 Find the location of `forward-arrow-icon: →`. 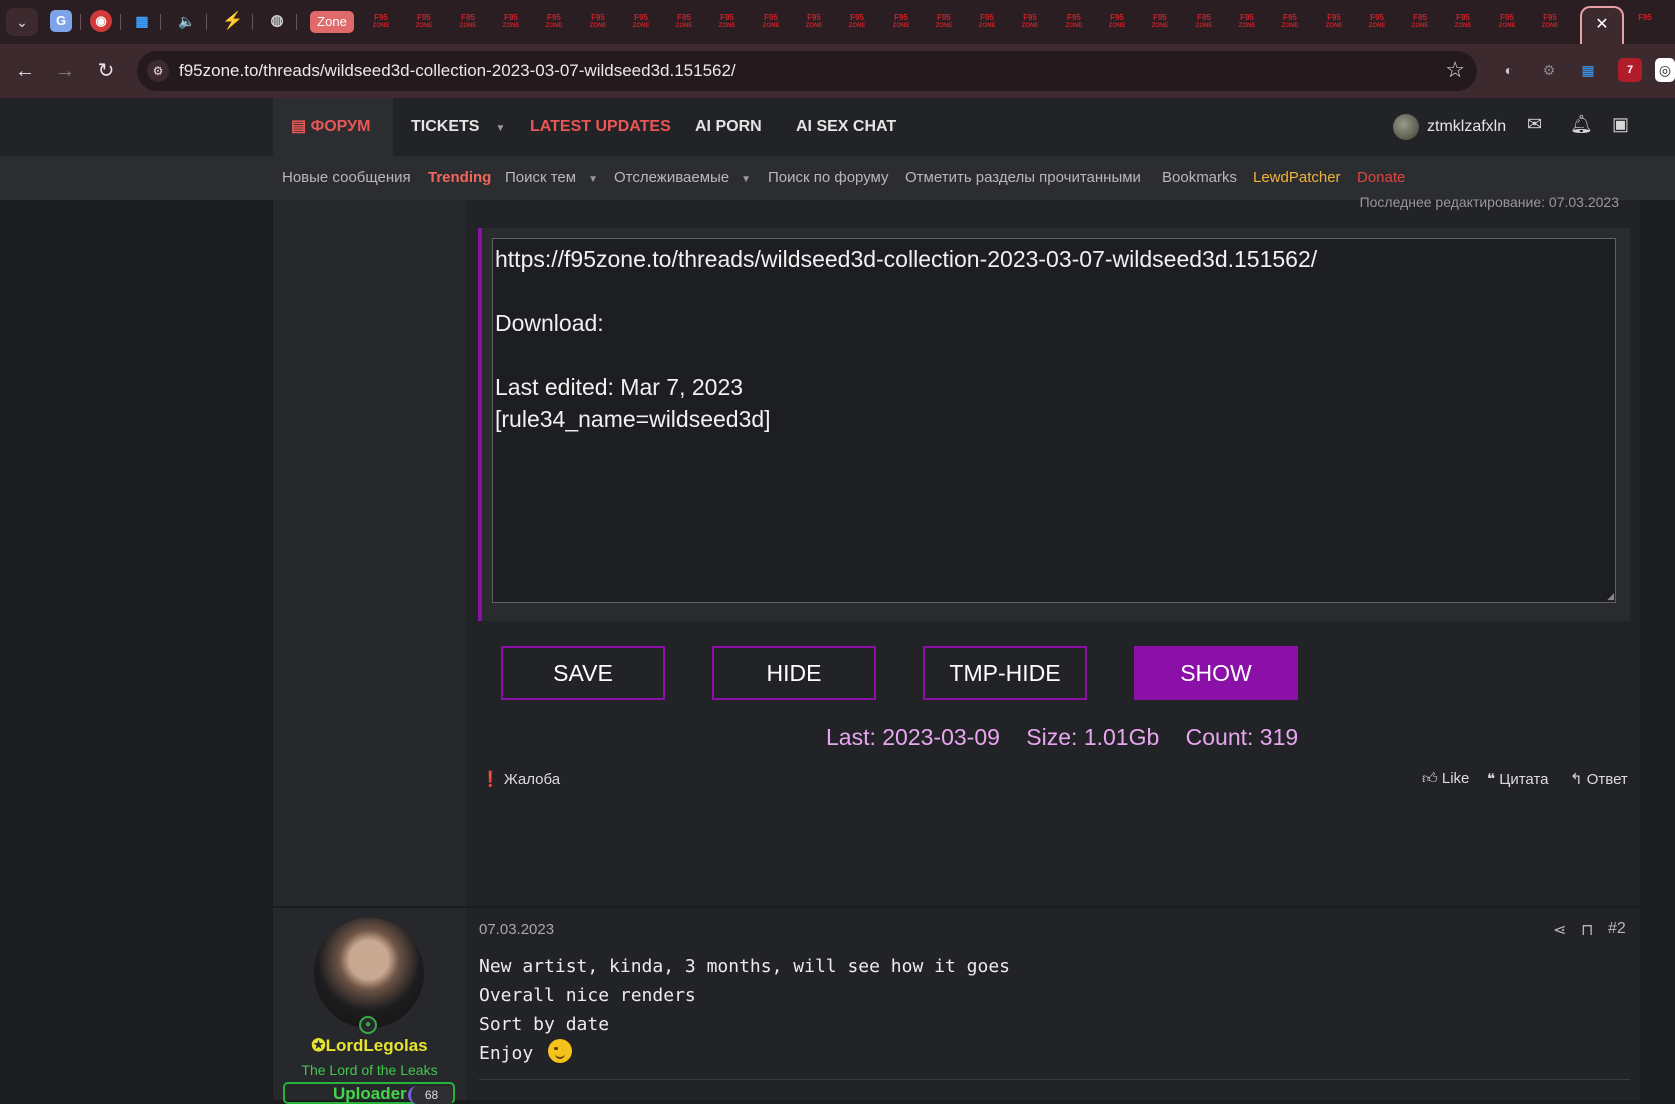

forward-arrow-icon: → is located at coordinates (65, 71).